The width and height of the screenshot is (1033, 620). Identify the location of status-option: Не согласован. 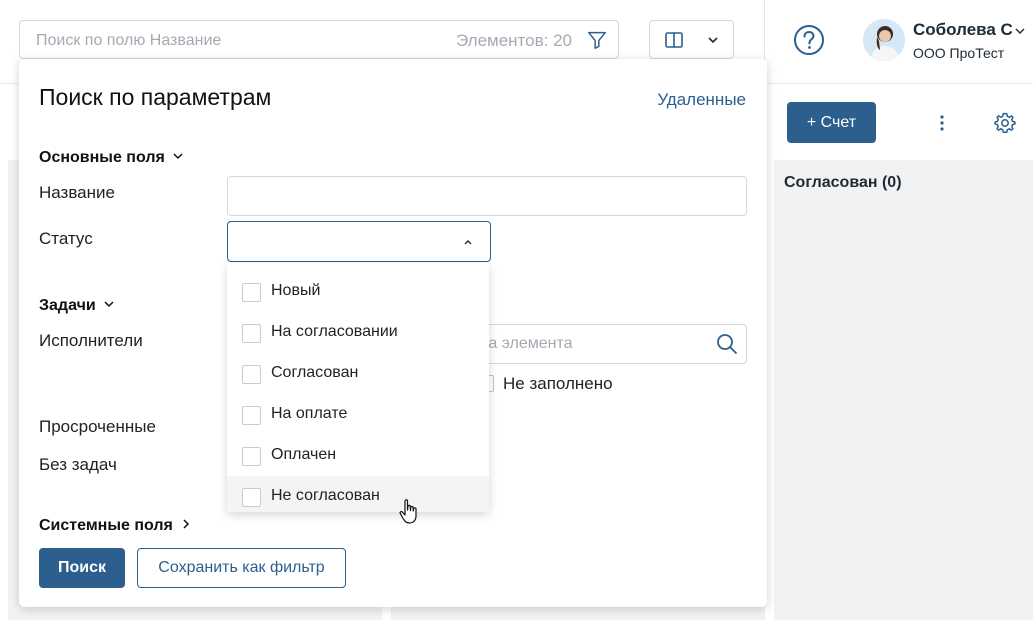
(358, 494).